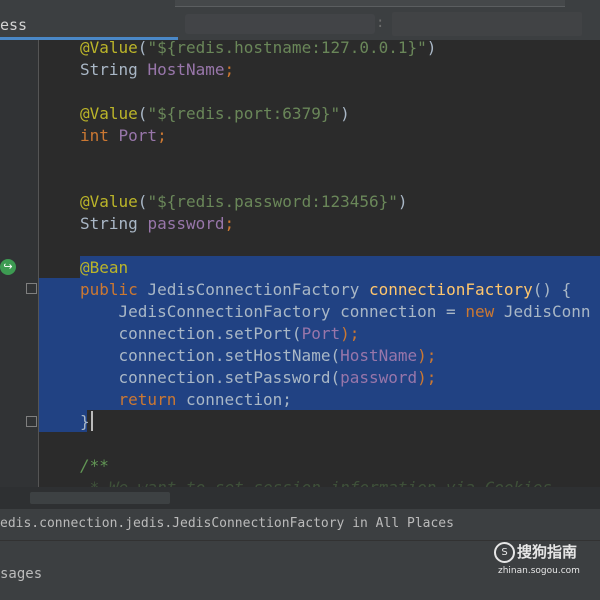  Describe the element at coordinates (157, 224) in the screenshot. I see `code-line: String password;` at that location.